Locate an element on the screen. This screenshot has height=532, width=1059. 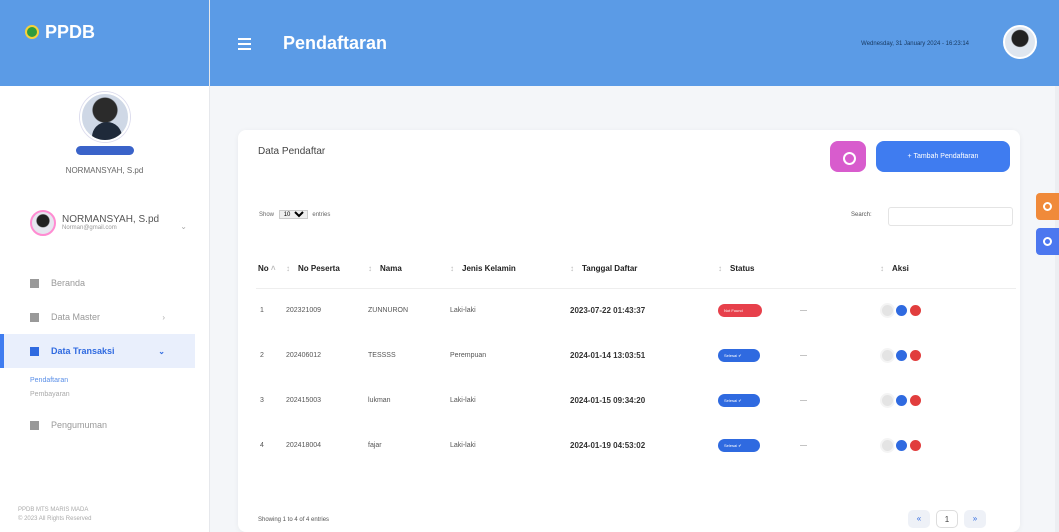
sidebar-item-beranda: Beranda is located at coordinates (104, 283).